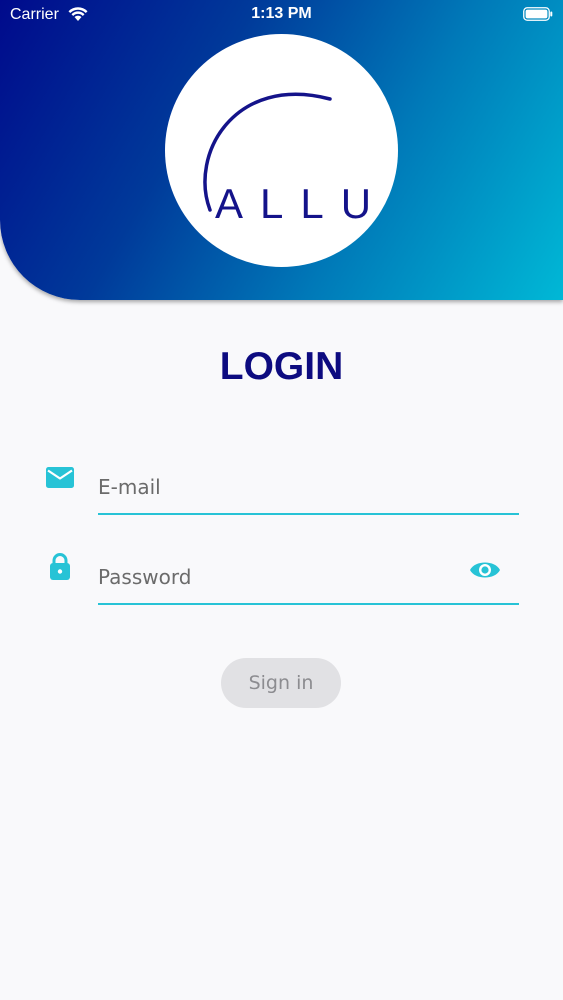  I want to click on lock-icon, so click(60, 566).